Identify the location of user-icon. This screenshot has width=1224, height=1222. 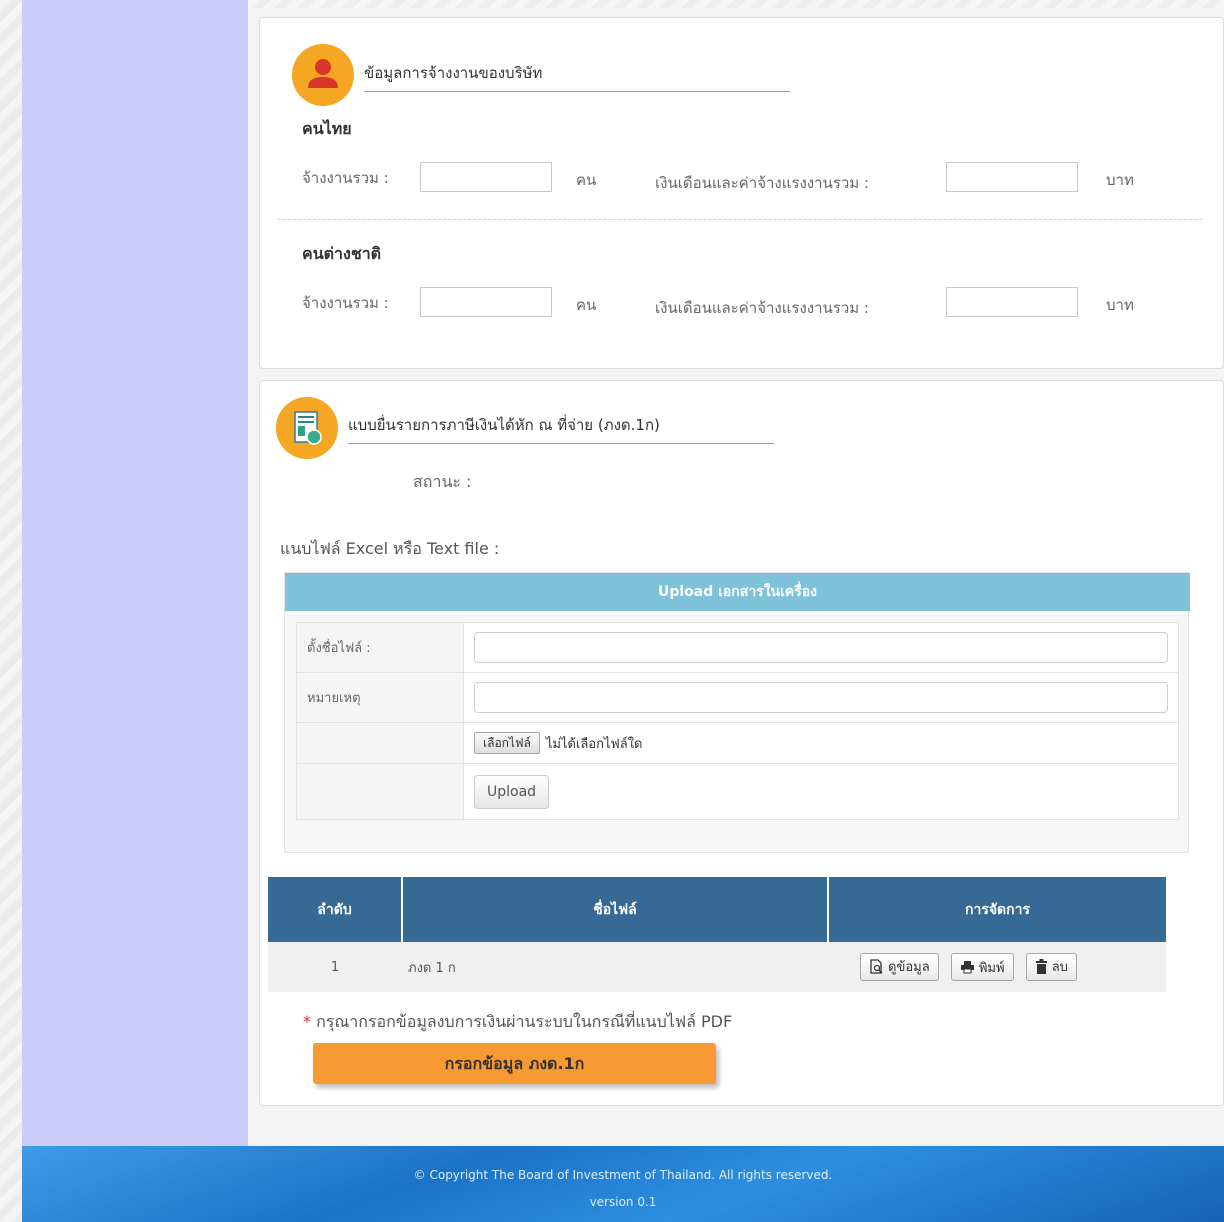
(323, 75).